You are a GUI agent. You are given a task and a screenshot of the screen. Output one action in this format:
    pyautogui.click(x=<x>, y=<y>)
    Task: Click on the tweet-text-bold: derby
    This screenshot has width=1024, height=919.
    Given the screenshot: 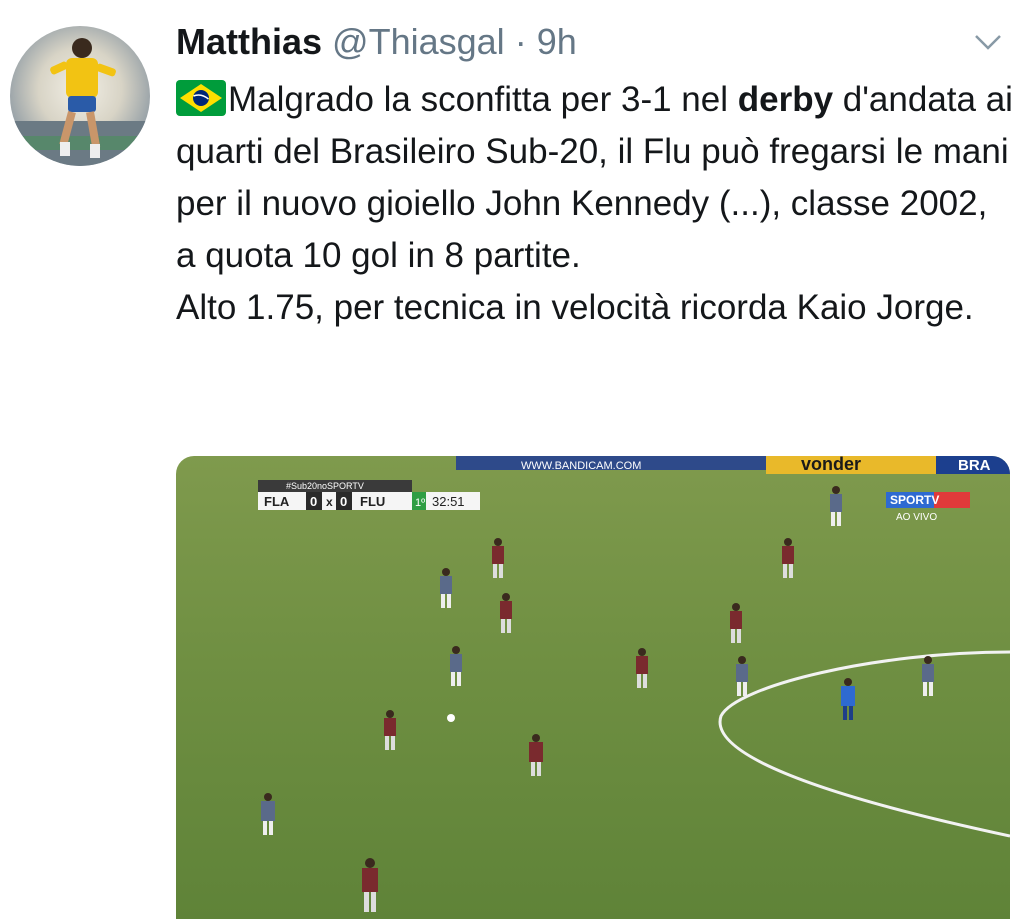 What is the action you would take?
    pyautogui.click(x=785, y=99)
    